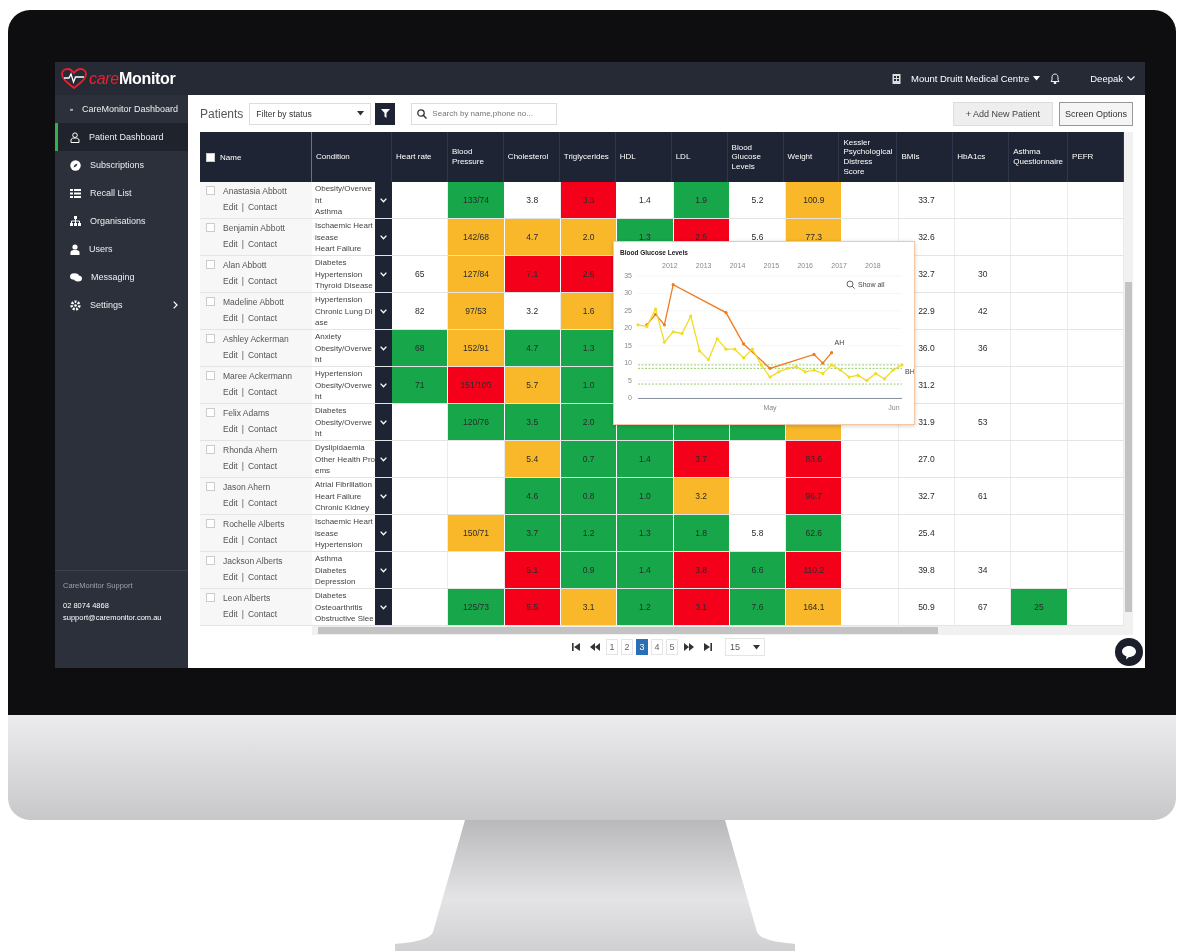  What do you see at coordinates (975, 78) in the screenshot?
I see `clinic-selector: Mount Druitt Medical Centre` at bounding box center [975, 78].